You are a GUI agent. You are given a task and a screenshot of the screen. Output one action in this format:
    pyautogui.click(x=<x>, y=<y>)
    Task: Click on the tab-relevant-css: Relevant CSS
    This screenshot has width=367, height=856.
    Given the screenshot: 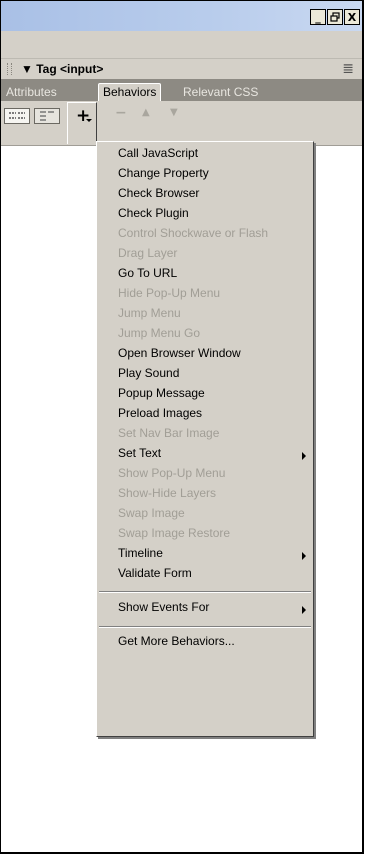 What is the action you would take?
    pyautogui.click(x=220, y=92)
    